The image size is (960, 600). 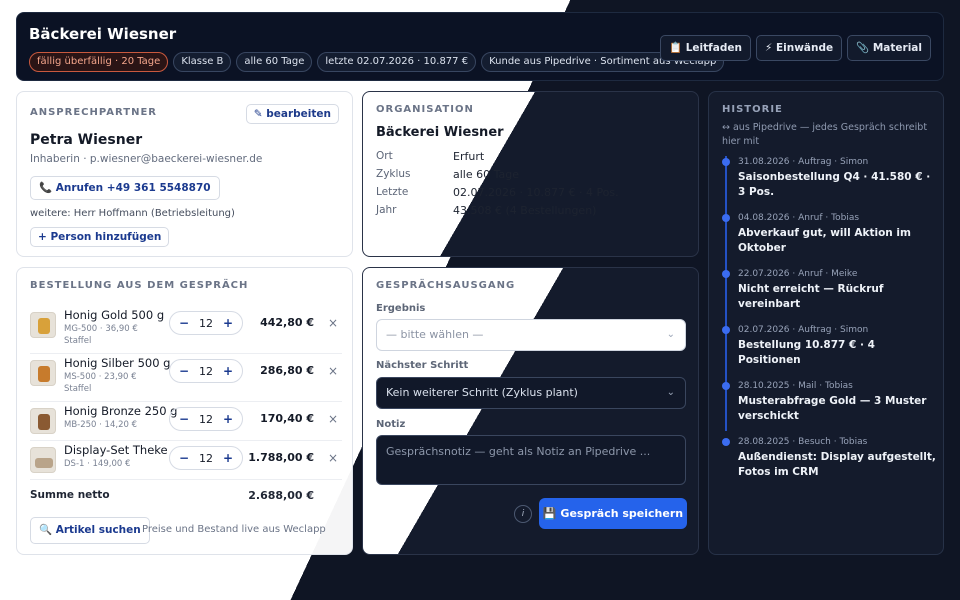 I want to click on objections-button: ⚡ Einwände, so click(x=799, y=48).